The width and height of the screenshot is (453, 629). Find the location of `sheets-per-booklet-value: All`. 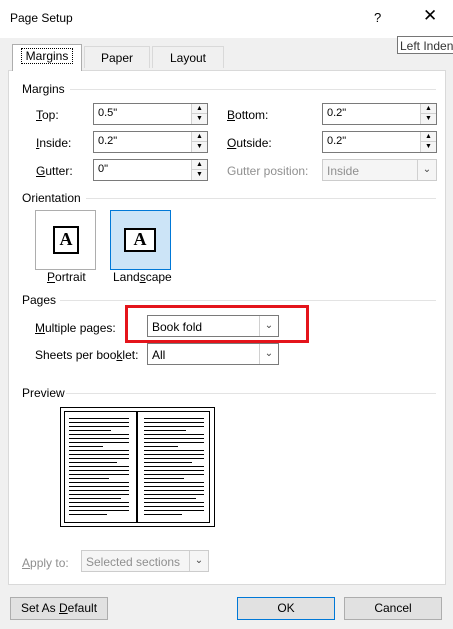

sheets-per-booklet-value: All is located at coordinates (159, 355).